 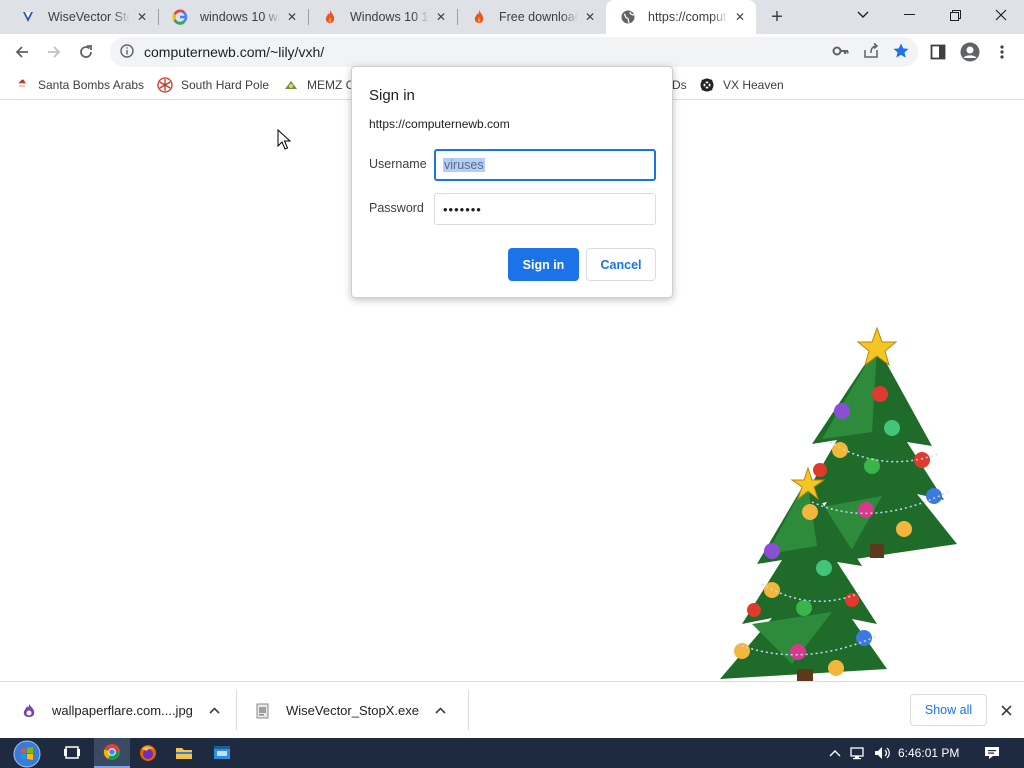 I want to click on menu-button, so click(x=1002, y=52).